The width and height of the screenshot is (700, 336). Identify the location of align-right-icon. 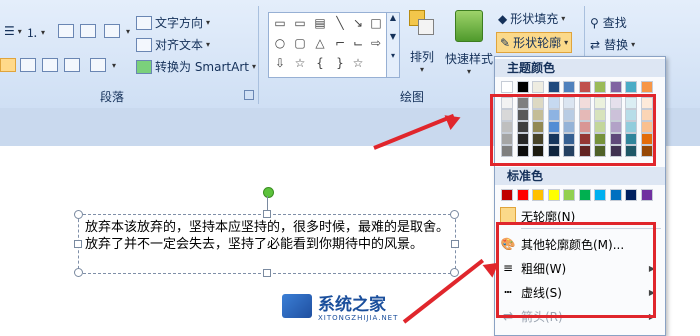
(50, 65).